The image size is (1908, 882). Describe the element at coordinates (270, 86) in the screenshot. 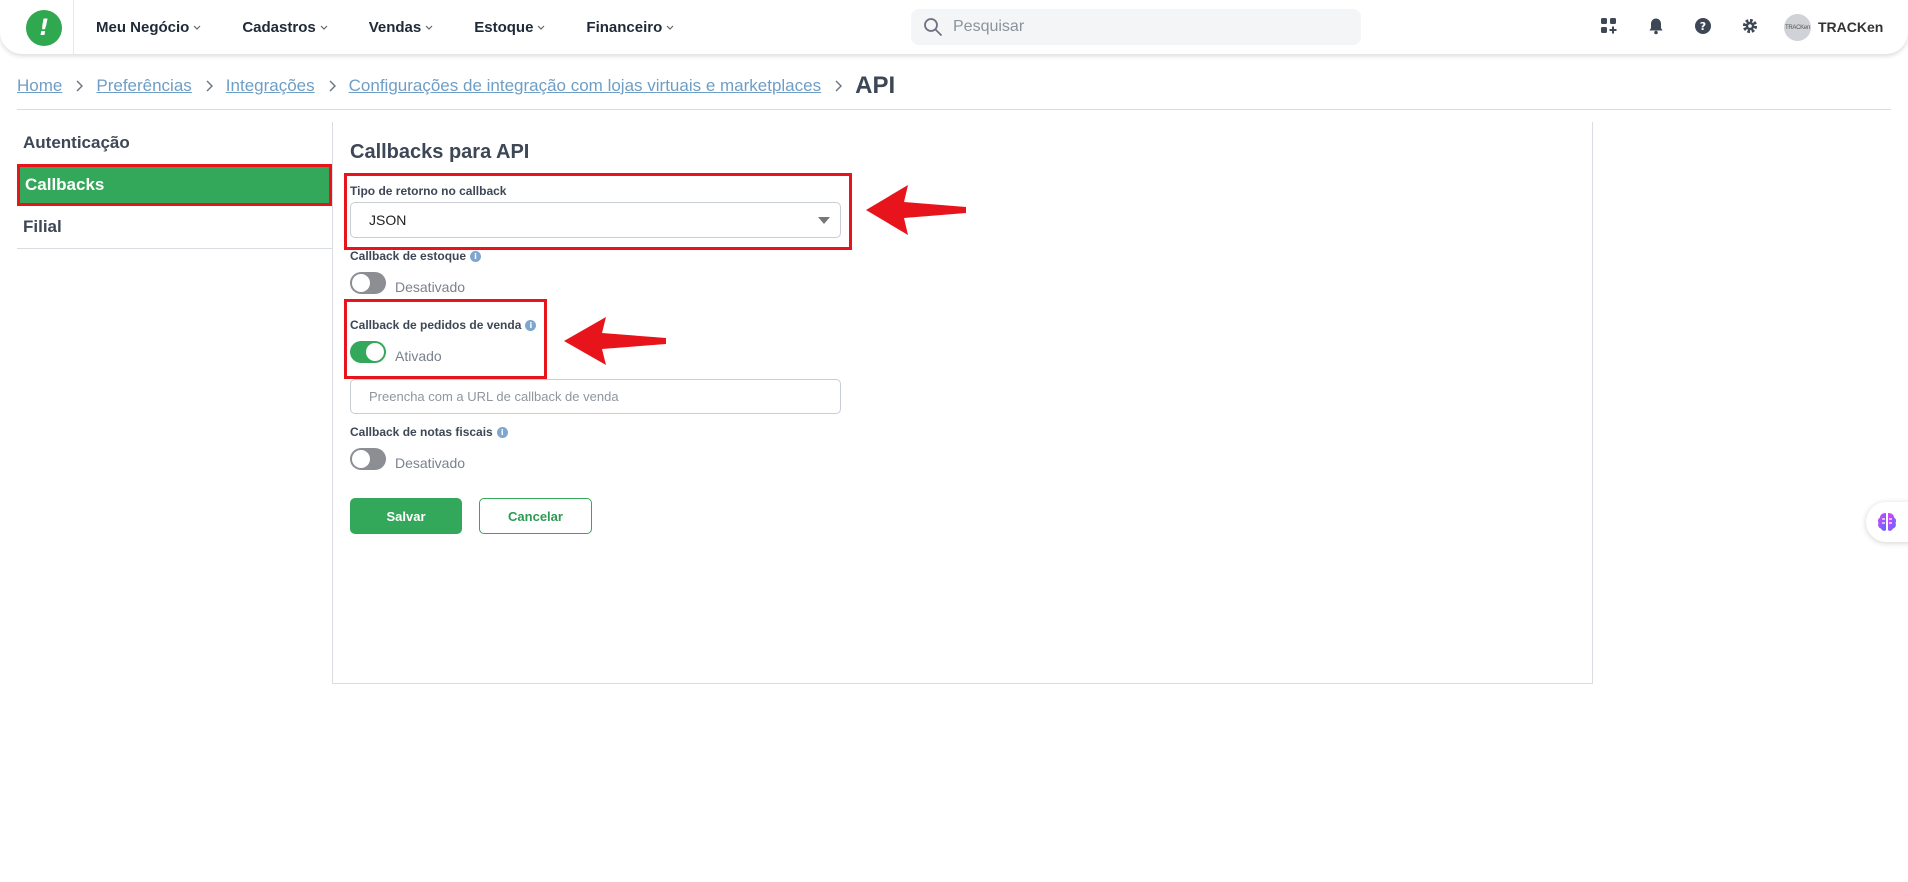

I see `breadcrumb-integracoes: Integrações` at that location.